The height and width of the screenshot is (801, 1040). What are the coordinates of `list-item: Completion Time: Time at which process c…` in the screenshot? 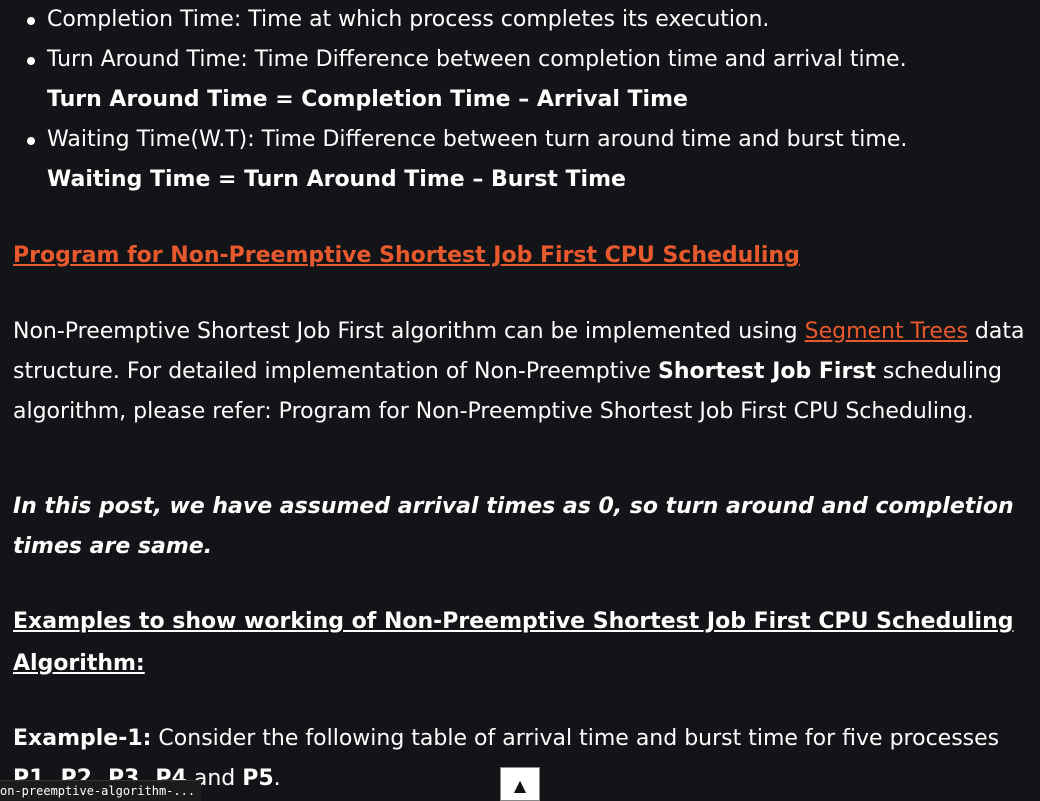 It's located at (523, 20).